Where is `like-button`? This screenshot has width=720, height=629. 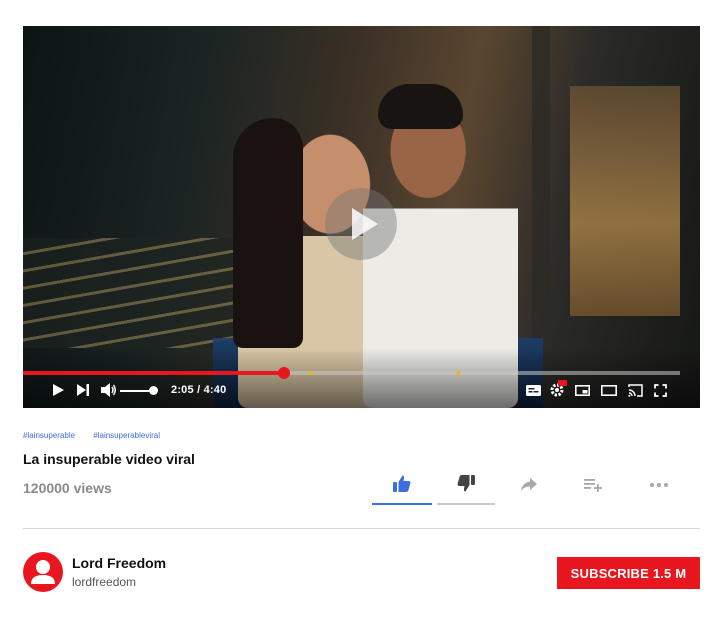
like-button is located at coordinates (402, 490).